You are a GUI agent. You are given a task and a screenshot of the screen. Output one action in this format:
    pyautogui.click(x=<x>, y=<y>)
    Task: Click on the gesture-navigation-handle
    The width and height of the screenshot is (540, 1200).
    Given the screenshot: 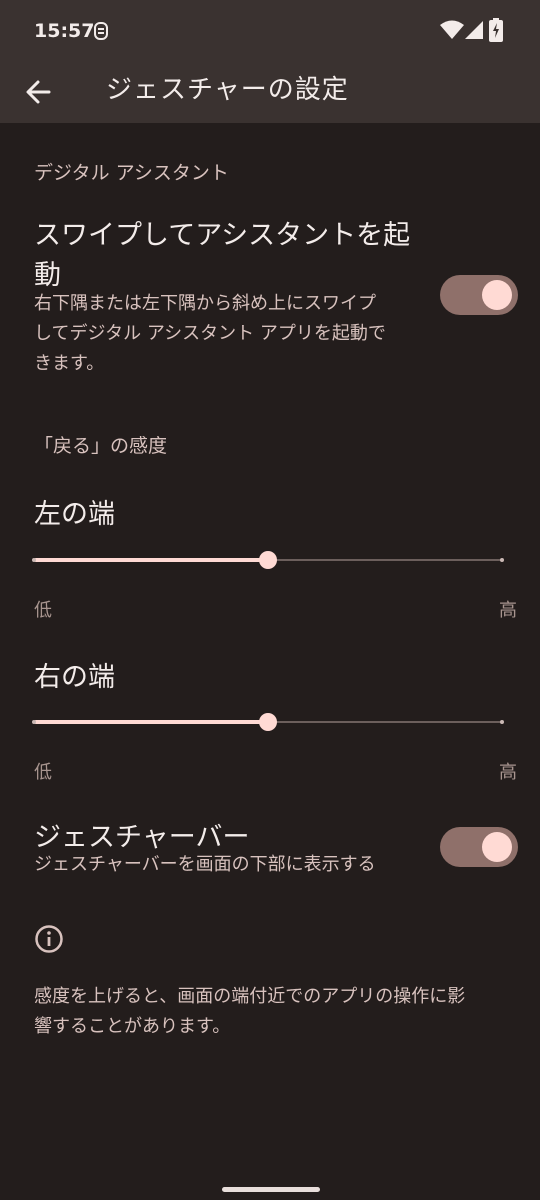 What is the action you would take?
    pyautogui.click(x=271, y=1189)
    